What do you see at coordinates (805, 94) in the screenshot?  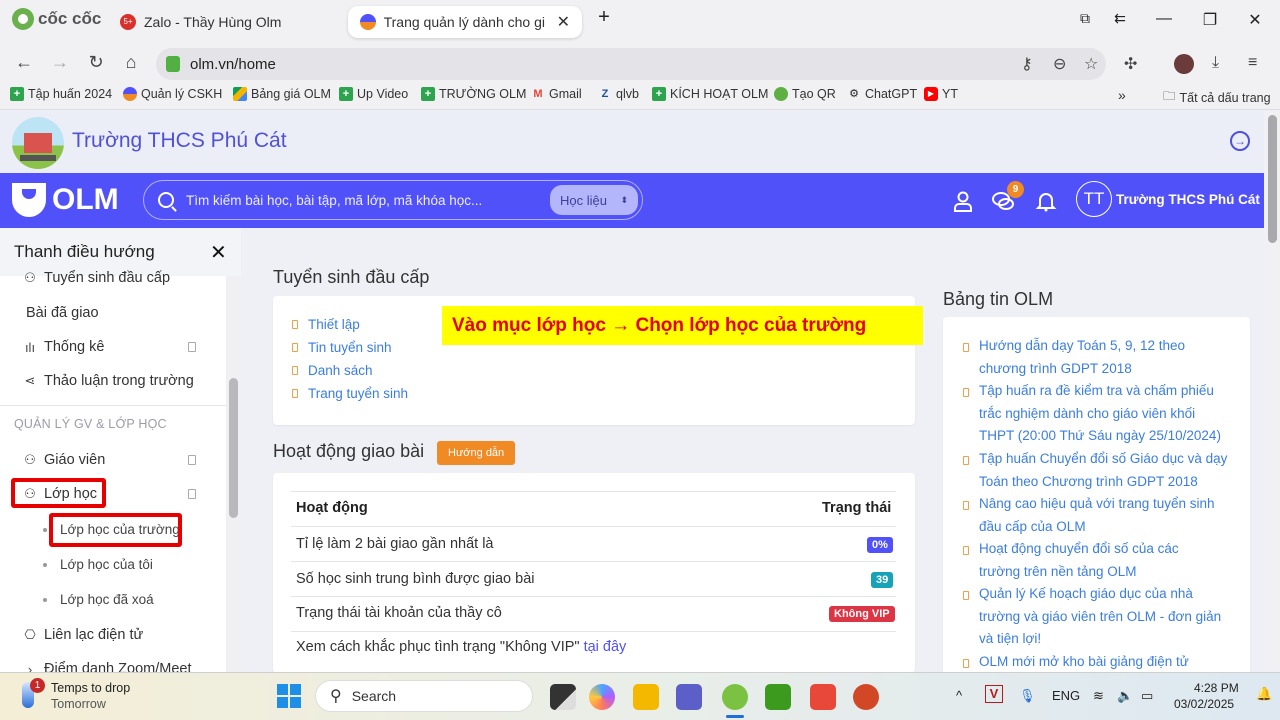 I see `bookmark-tao-qr: Tạo QR` at bounding box center [805, 94].